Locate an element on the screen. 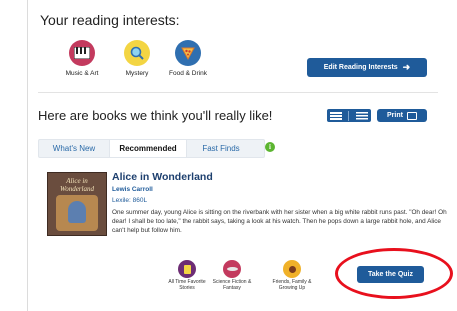 This screenshot has width=457, height=311. interest-label: Music & Art is located at coordinates (82, 73).